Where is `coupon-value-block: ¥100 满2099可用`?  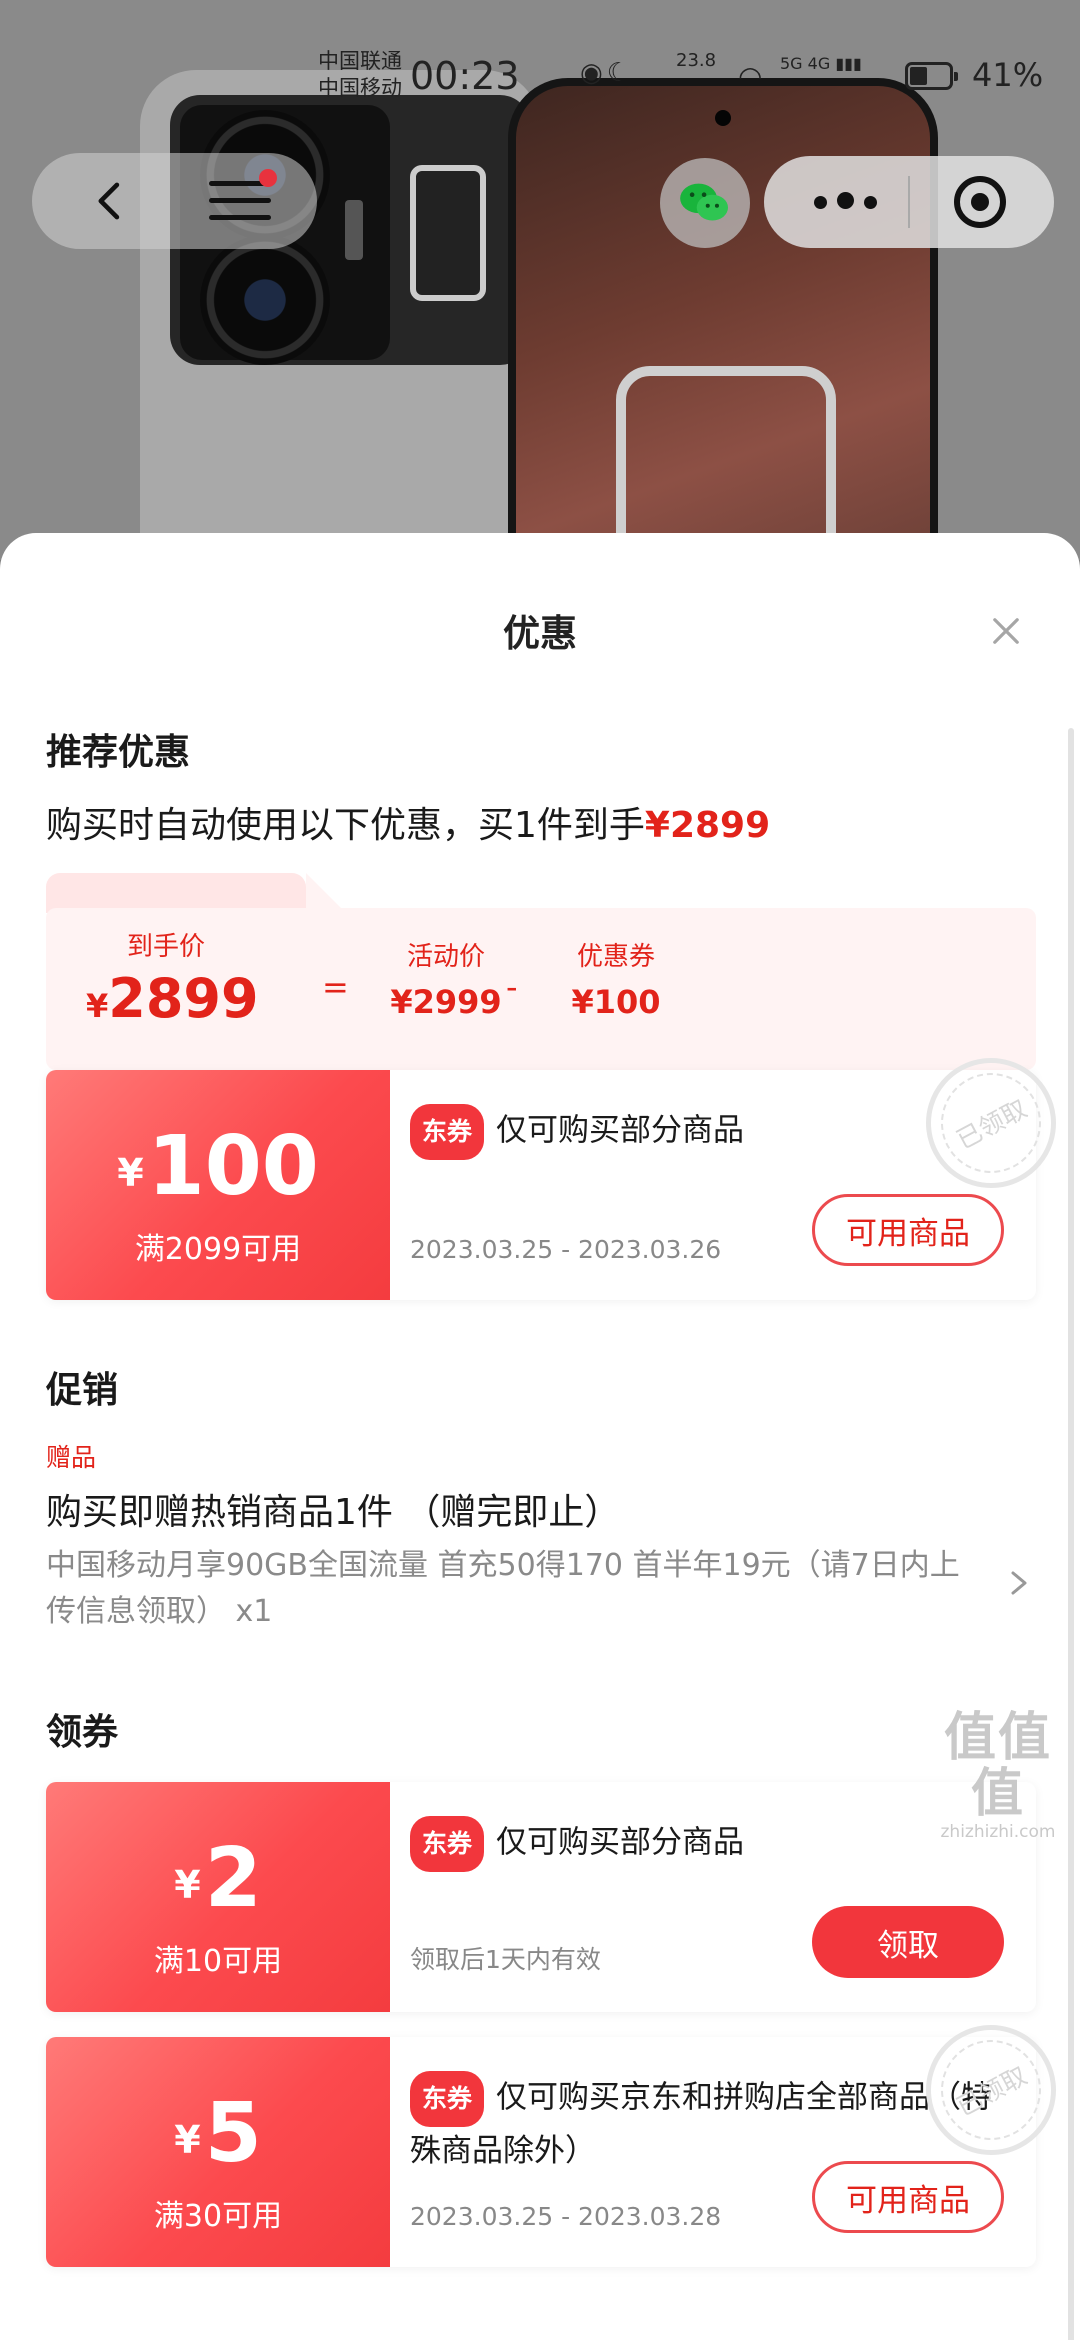
coupon-value-block: ¥100 满2099可用 is located at coordinates (218, 1185).